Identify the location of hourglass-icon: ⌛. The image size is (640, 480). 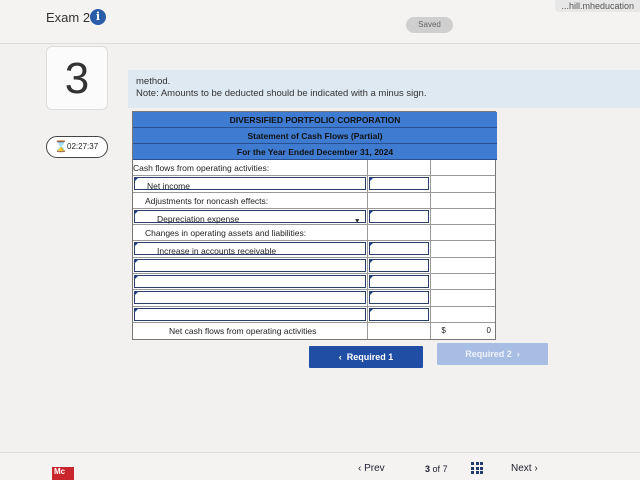
(61, 147).